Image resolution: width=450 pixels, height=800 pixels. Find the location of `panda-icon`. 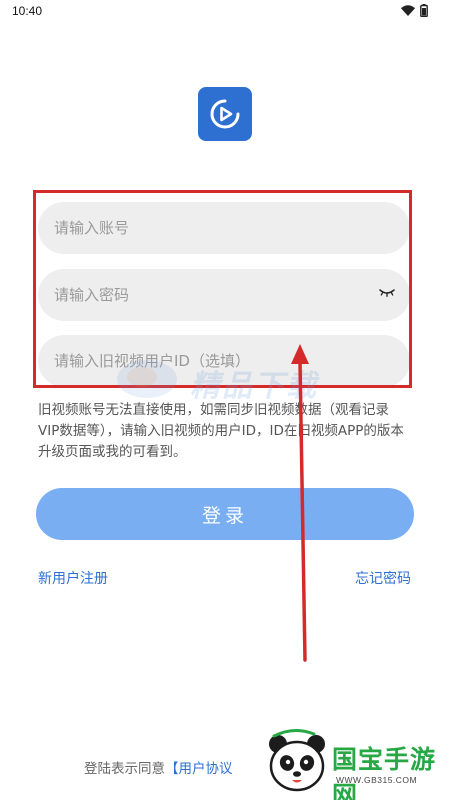

panda-icon is located at coordinates (297, 760).